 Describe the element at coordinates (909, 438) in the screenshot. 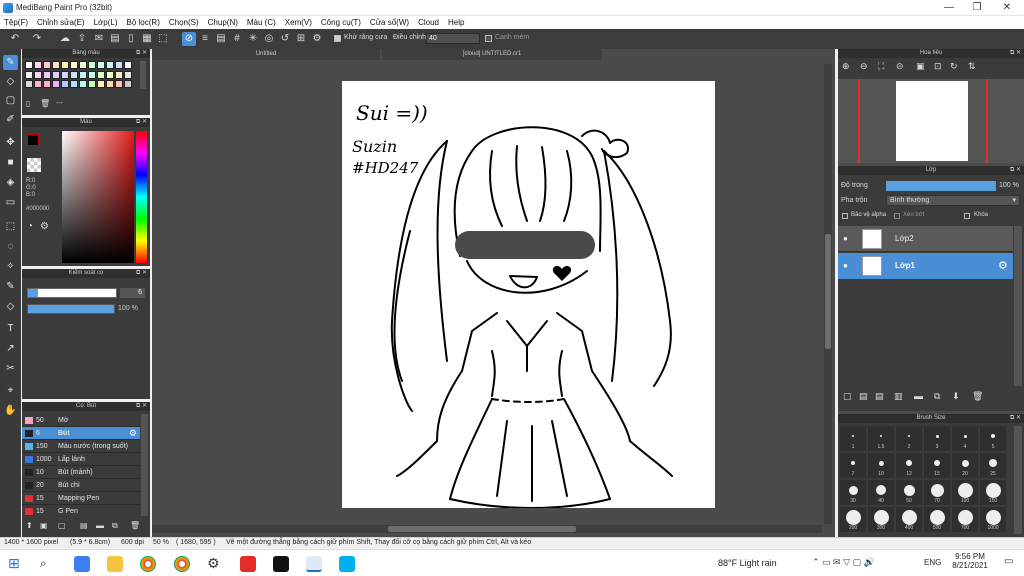

I see `brush-size-cell: 2` at that location.